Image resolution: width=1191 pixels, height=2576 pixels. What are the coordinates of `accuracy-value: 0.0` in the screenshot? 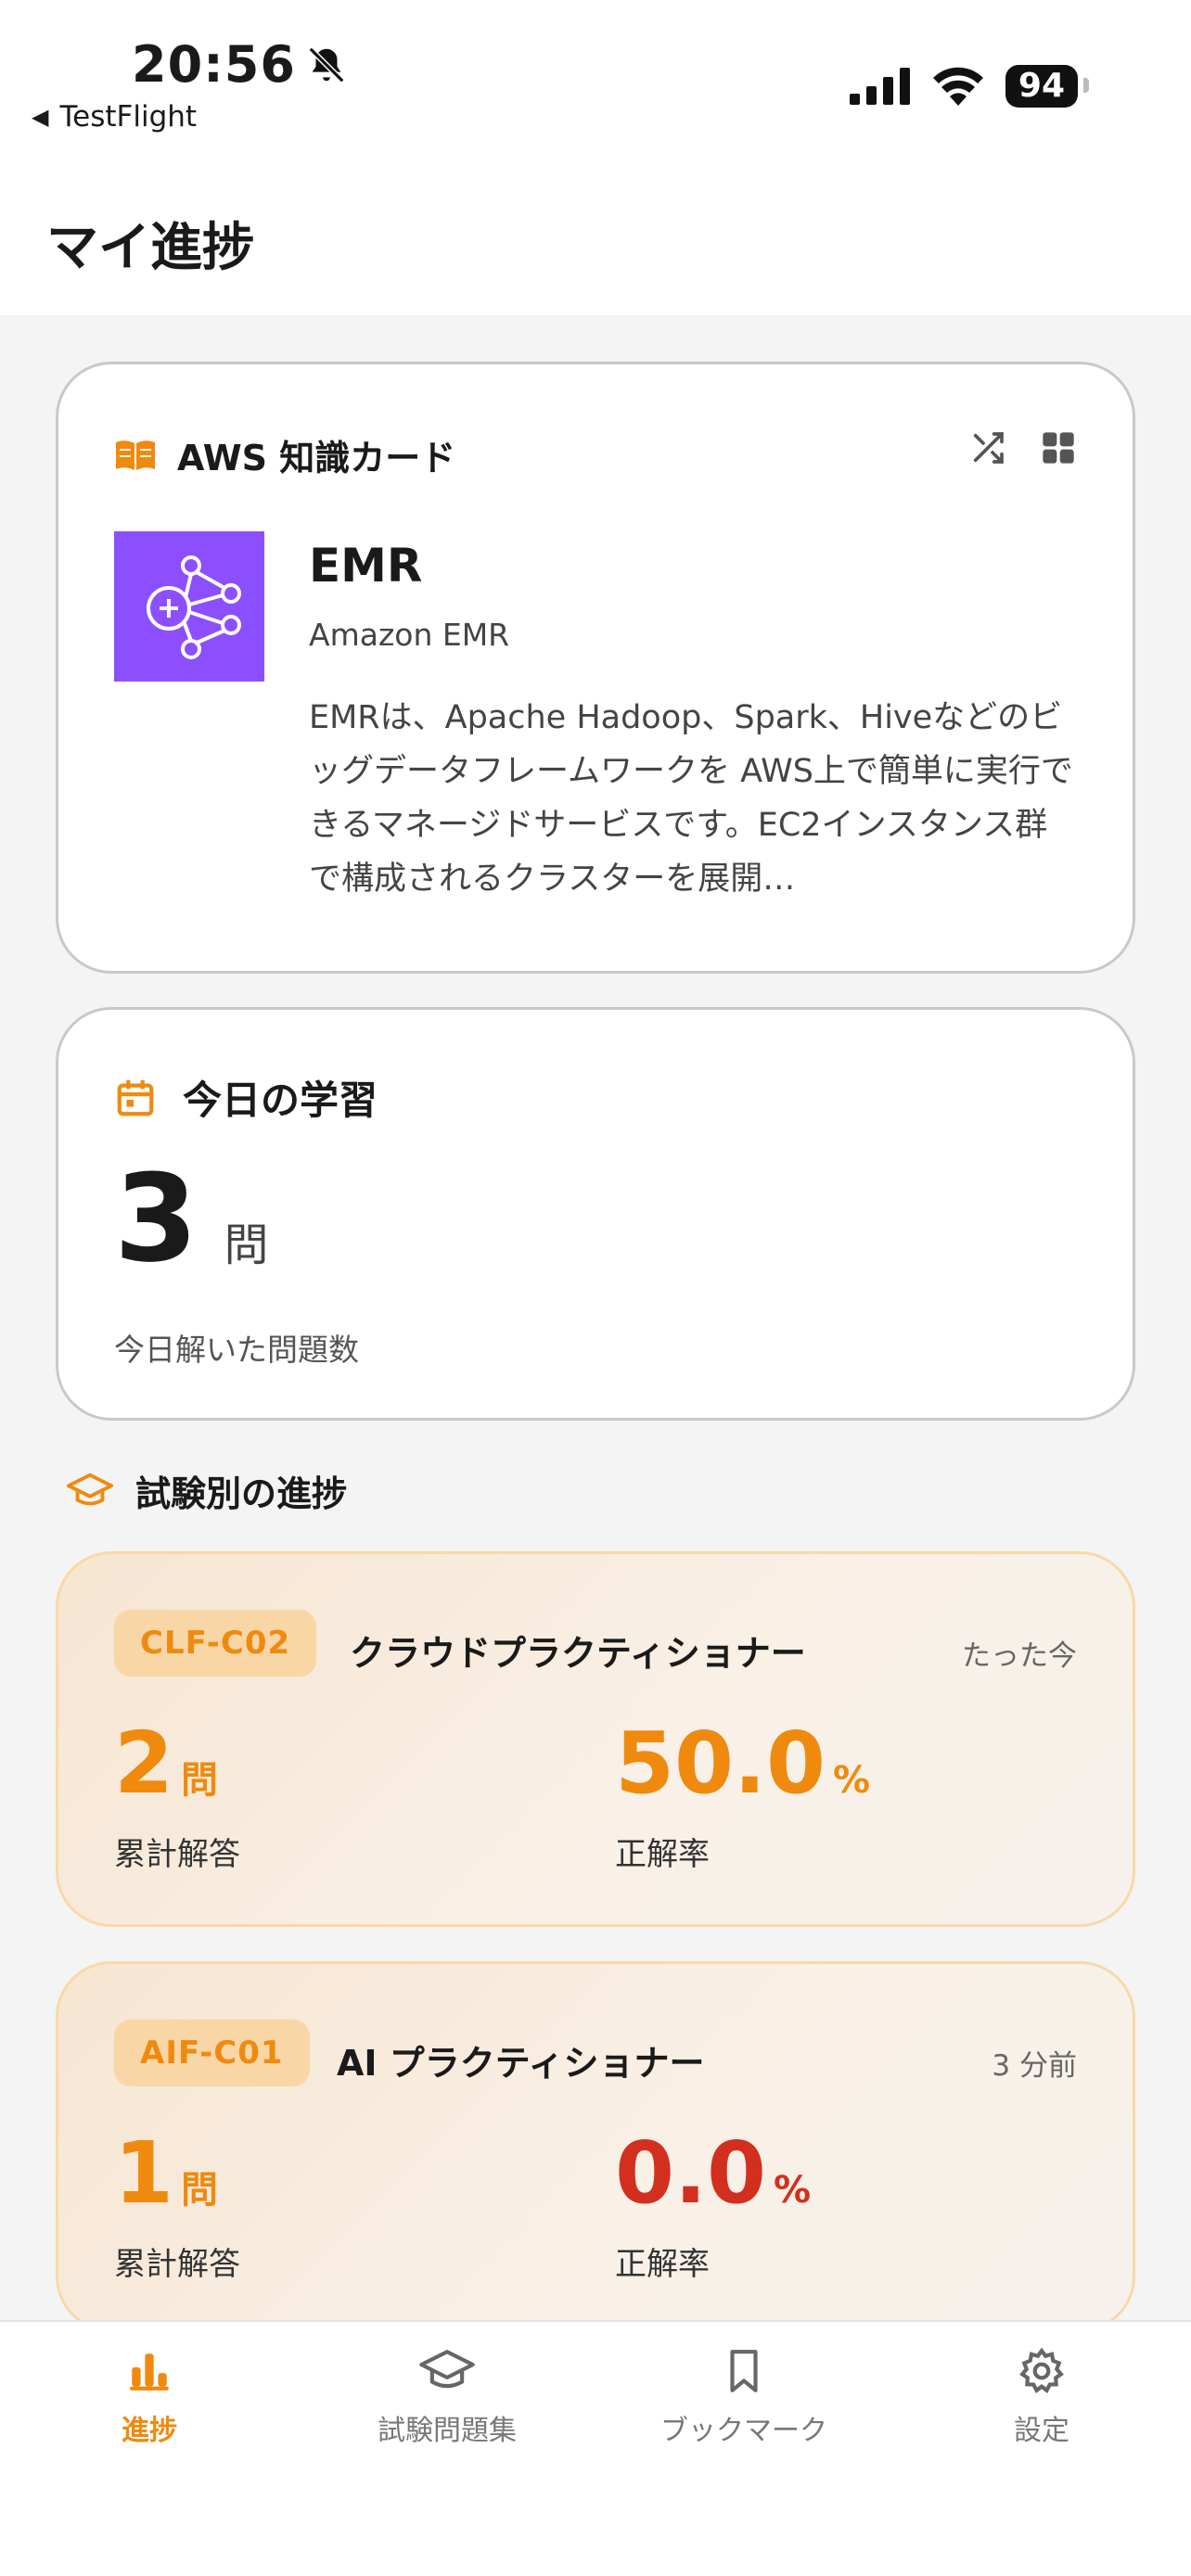 It's located at (690, 2173).